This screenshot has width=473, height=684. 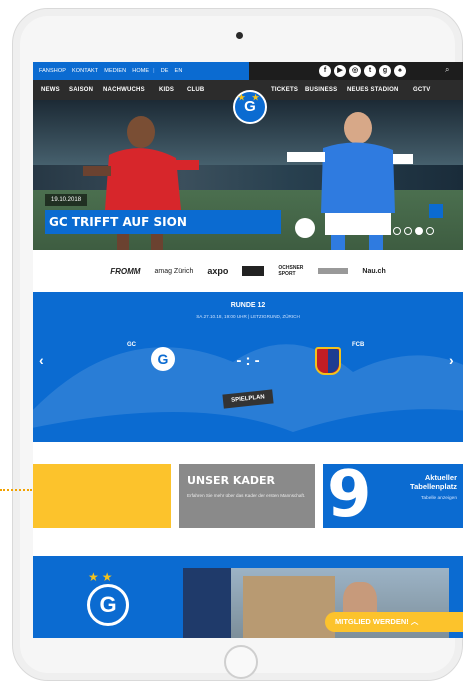 I want to click on link-home: HOME, so click(x=140, y=71).